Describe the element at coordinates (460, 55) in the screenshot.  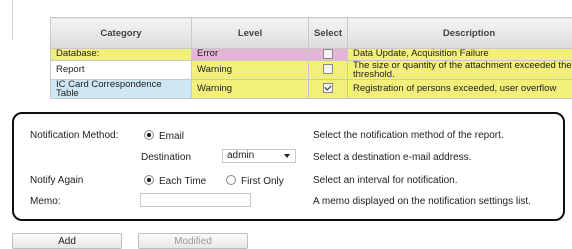
I see `row-description: Data Update, Acquisition Failure` at that location.